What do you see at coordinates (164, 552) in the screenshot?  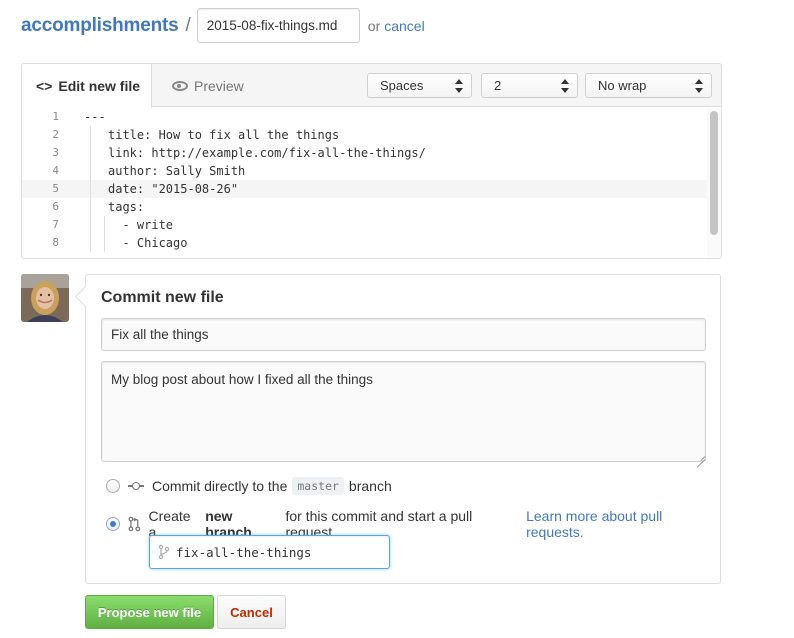 I see `git-branch-icon` at bounding box center [164, 552].